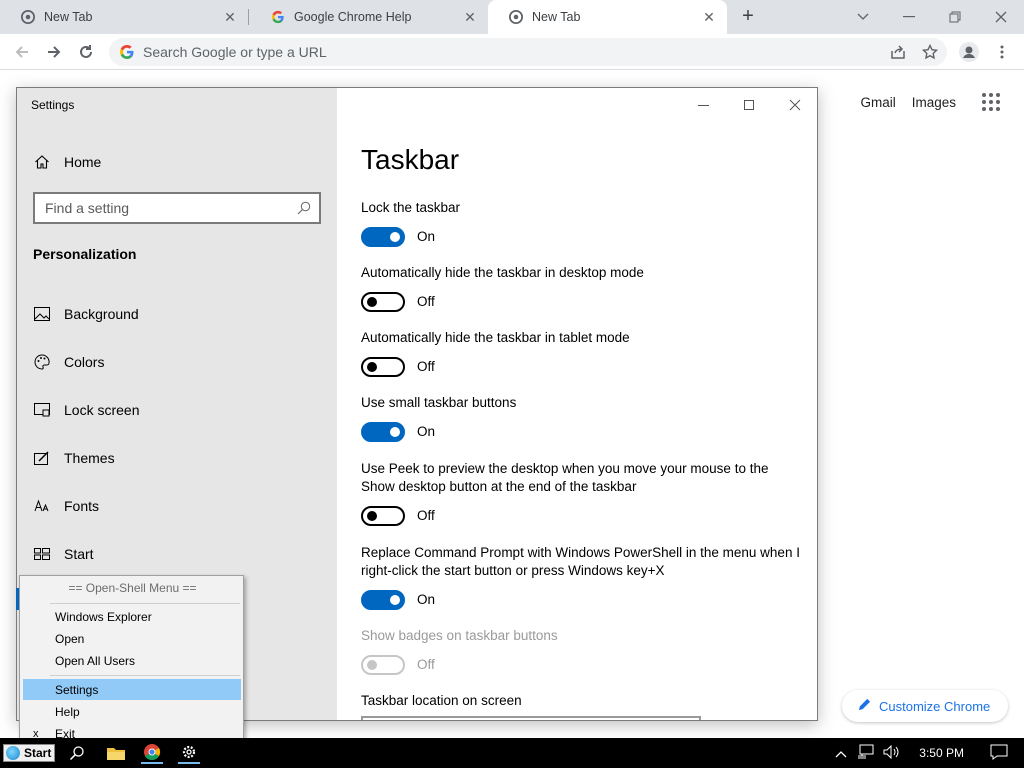 Image resolution: width=1024 pixels, height=768 pixels. I want to click on search-icon, so click(77, 753).